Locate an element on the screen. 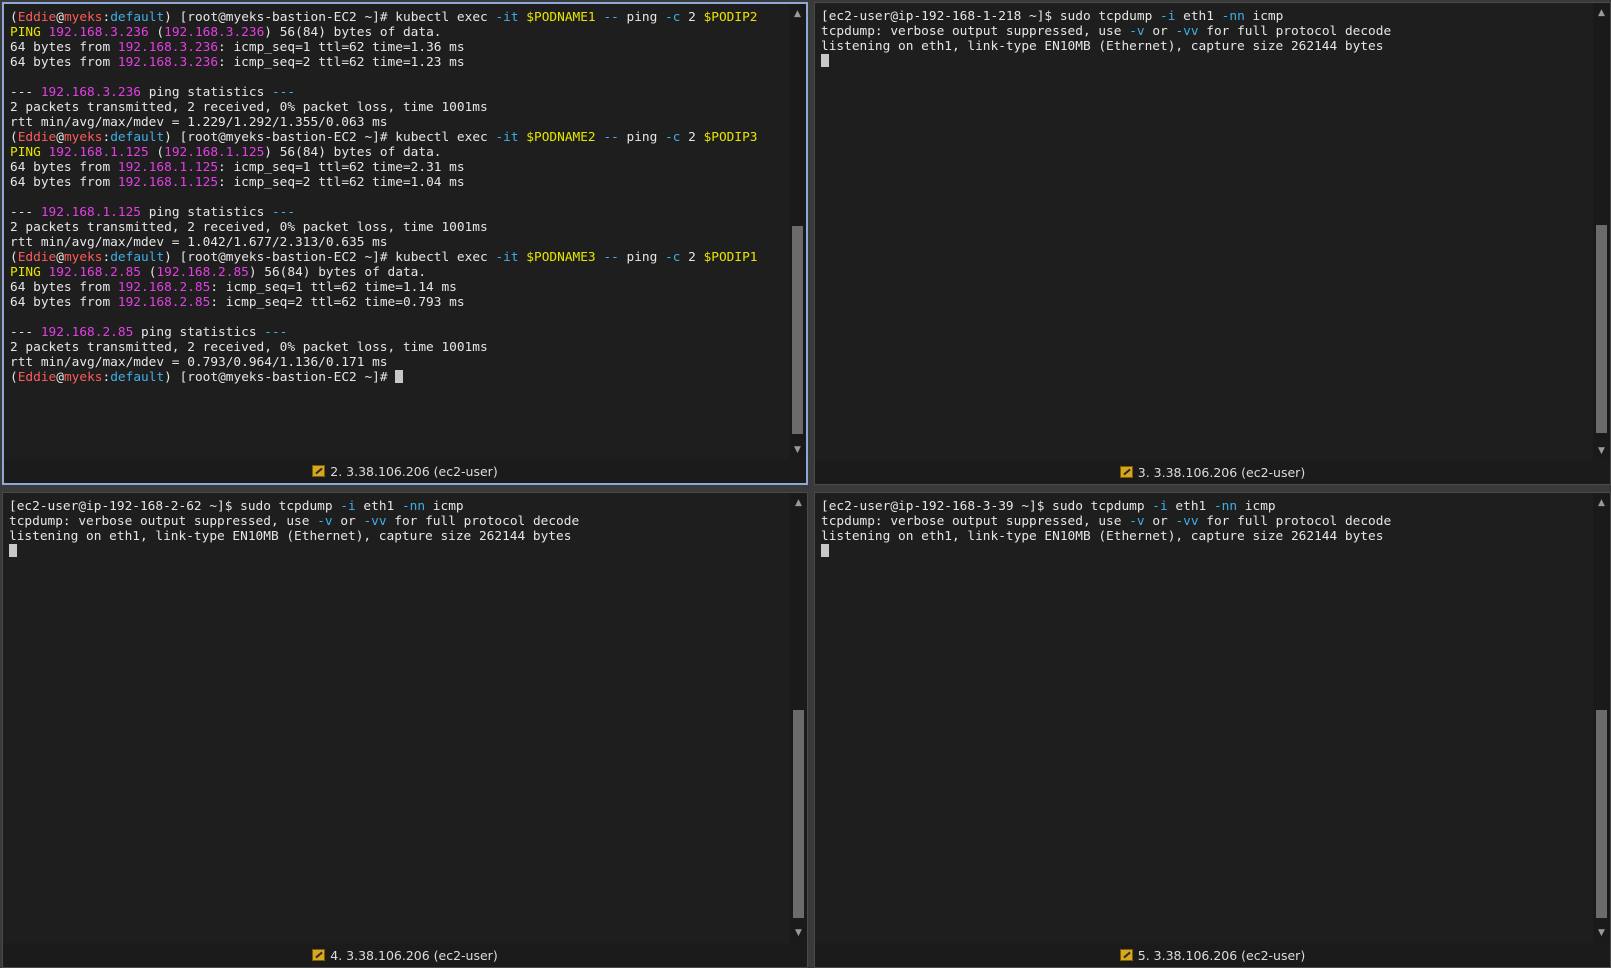 Image resolution: width=1611 pixels, height=968 pixels. terminal-text: -i is located at coordinates (1168, 16).